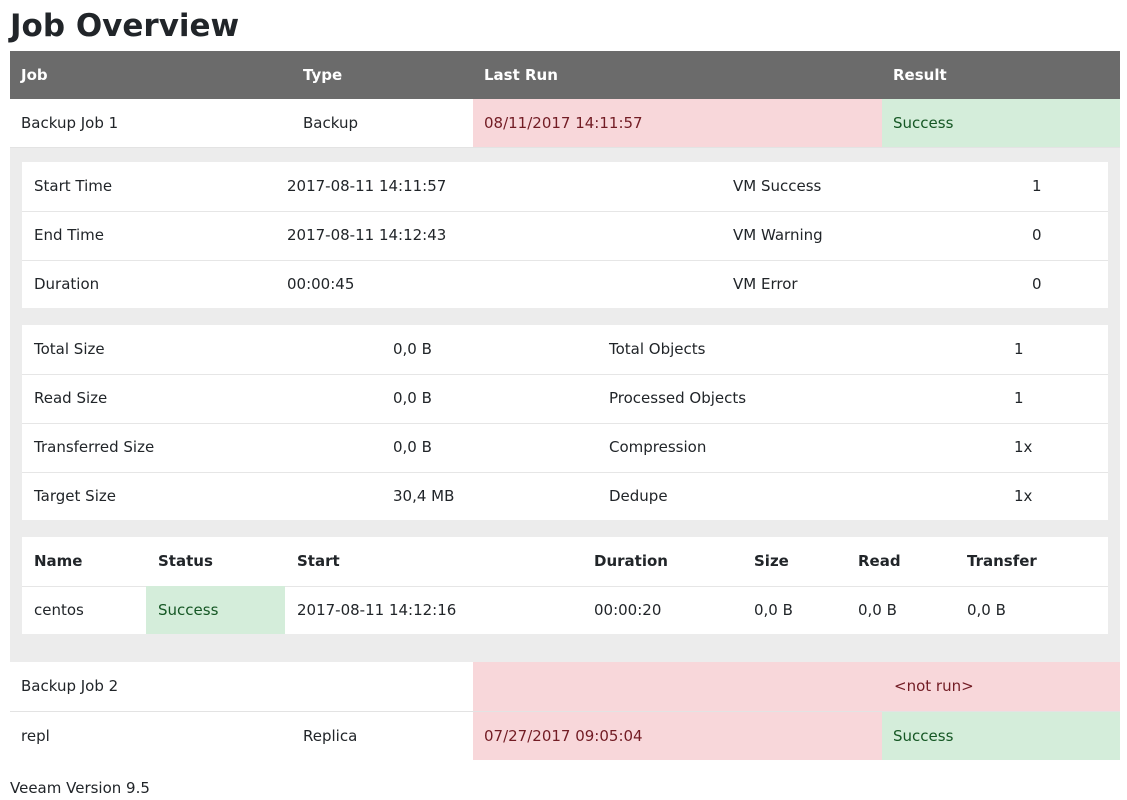 The width and height of the screenshot is (1127, 800). What do you see at coordinates (1002, 561) in the screenshot?
I see `vm-header-transfer: Transfer` at bounding box center [1002, 561].